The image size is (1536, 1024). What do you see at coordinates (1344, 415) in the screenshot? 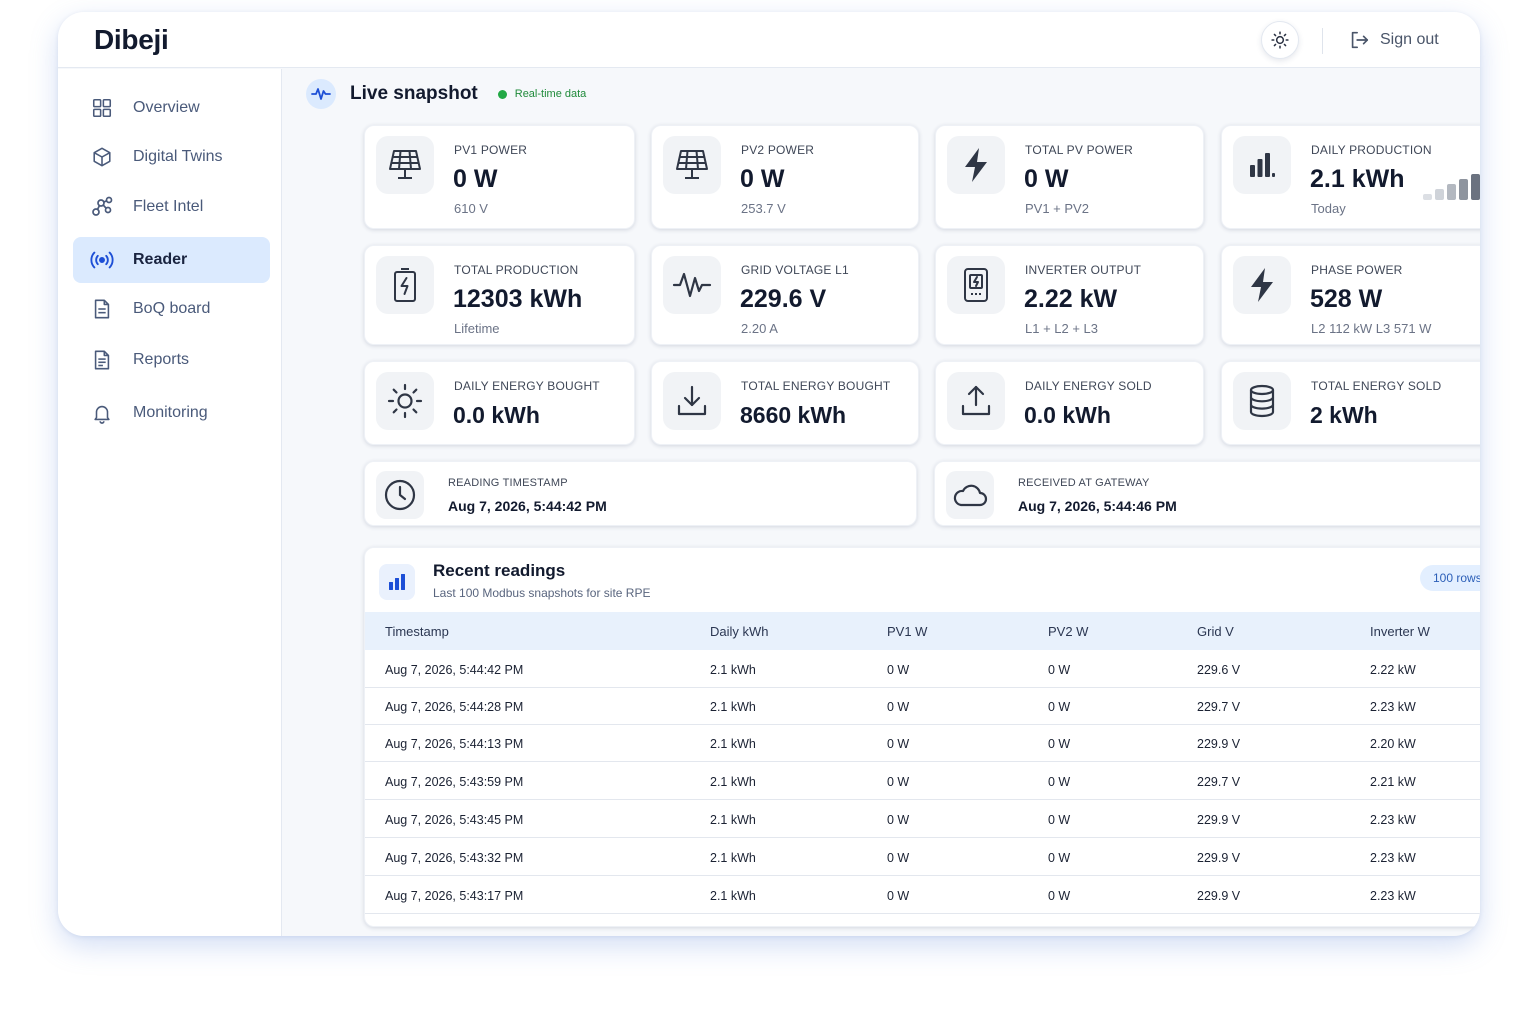
I see `stat-value: 2 kWh` at bounding box center [1344, 415].